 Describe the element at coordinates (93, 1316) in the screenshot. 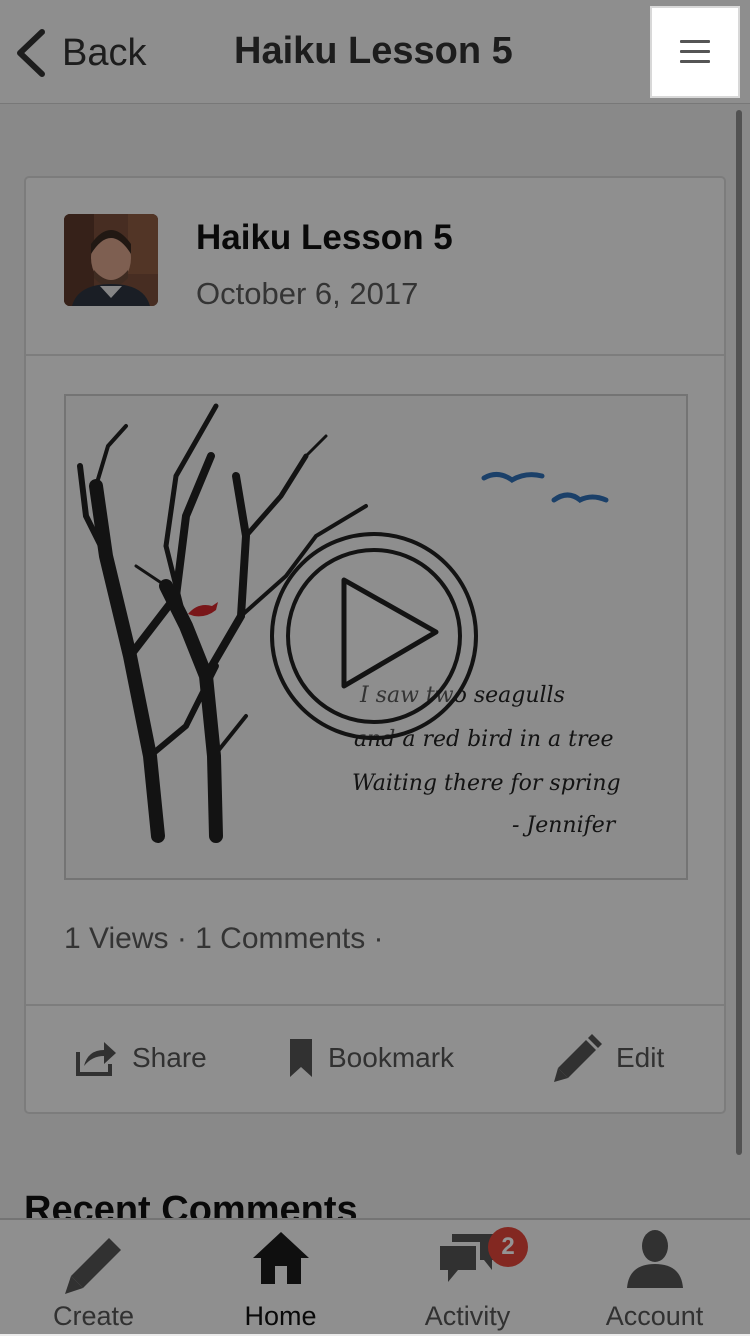

I see `tab-label: Create` at that location.